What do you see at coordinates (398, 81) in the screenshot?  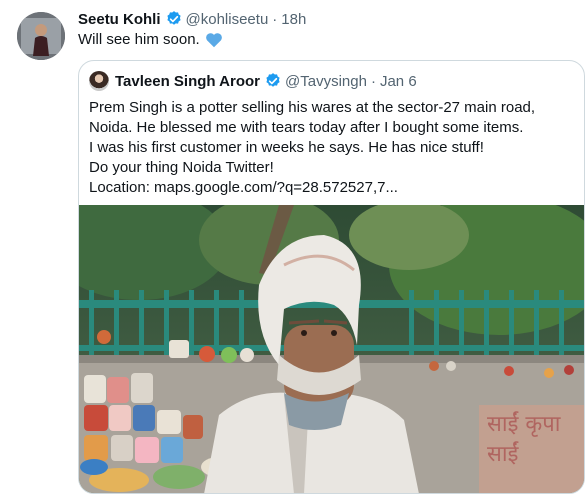 I see `quoted-tweet-date: Jan 6` at bounding box center [398, 81].